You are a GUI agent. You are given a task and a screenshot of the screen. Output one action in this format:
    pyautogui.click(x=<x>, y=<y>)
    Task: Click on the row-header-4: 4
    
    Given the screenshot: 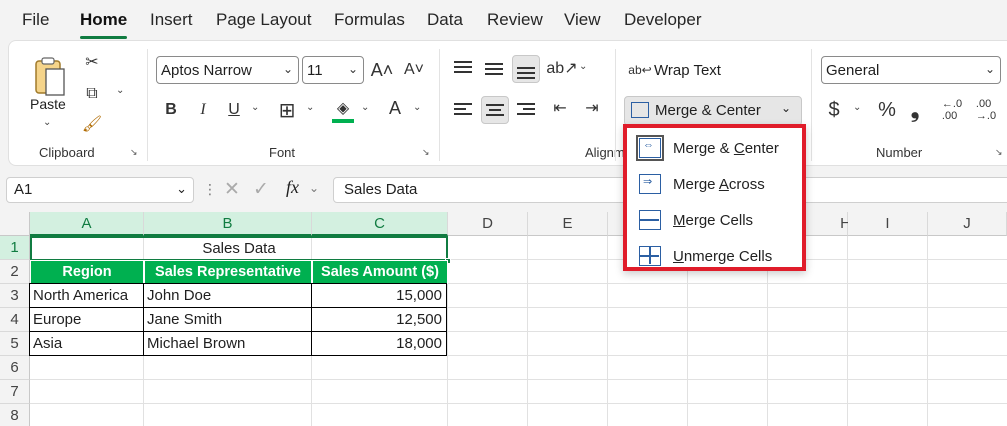 What is the action you would take?
    pyautogui.click(x=15, y=320)
    